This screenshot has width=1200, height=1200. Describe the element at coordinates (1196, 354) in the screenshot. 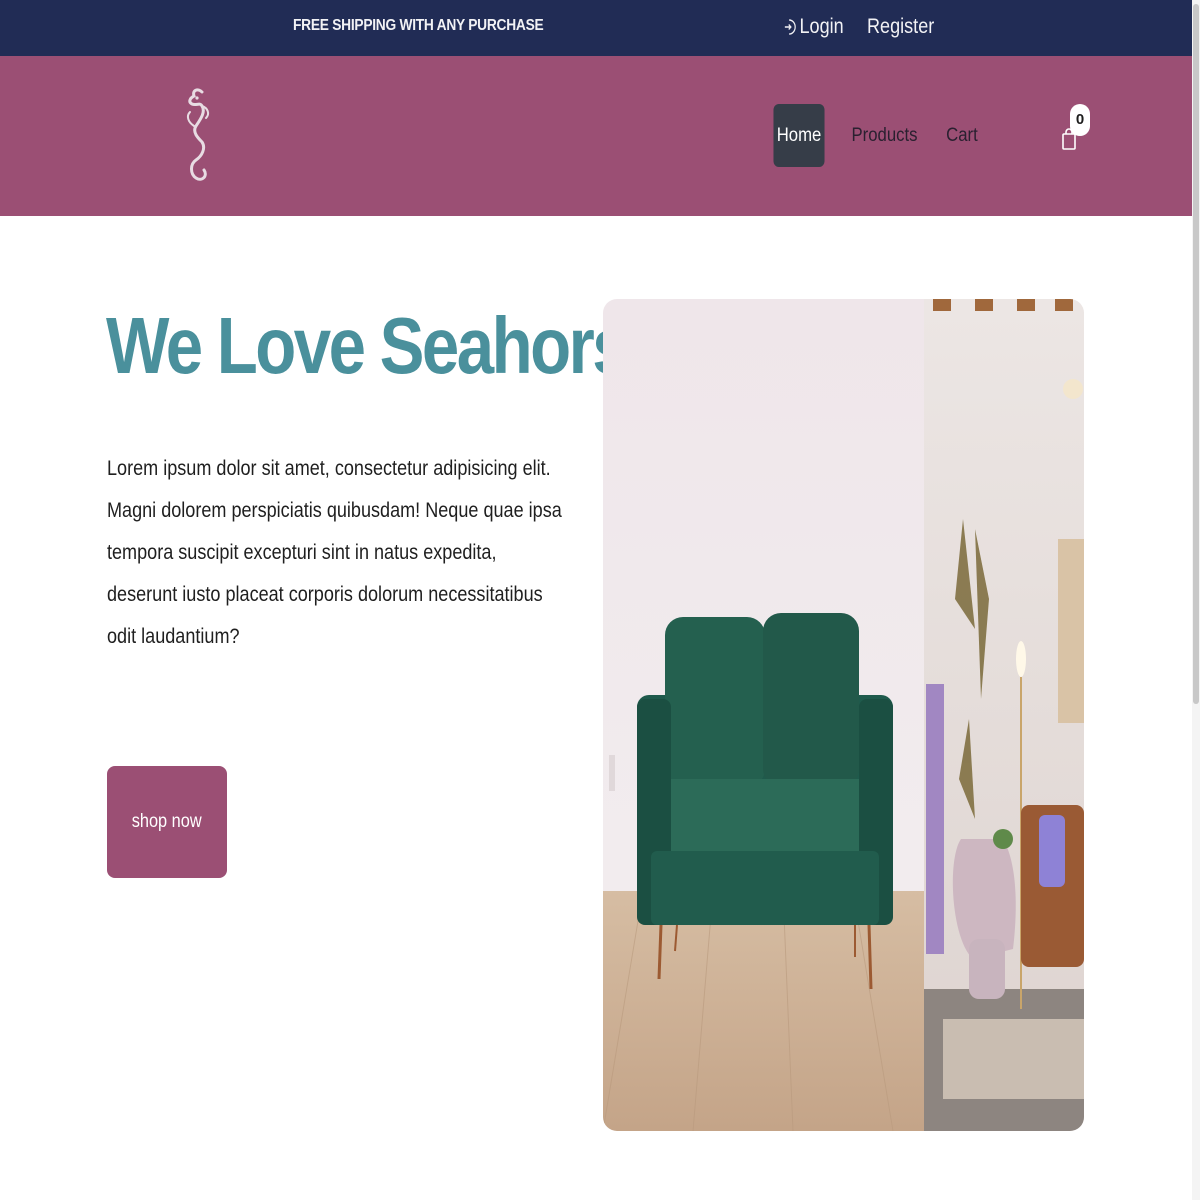

I see `scrollbar-thumb` at that location.